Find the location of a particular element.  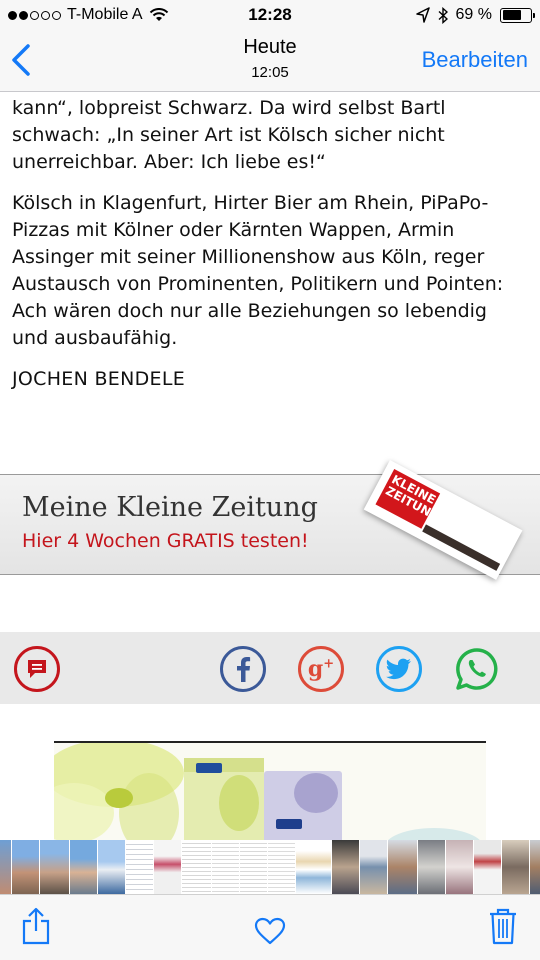

article-author: JOCHEN BENDELE is located at coordinates (99, 379).